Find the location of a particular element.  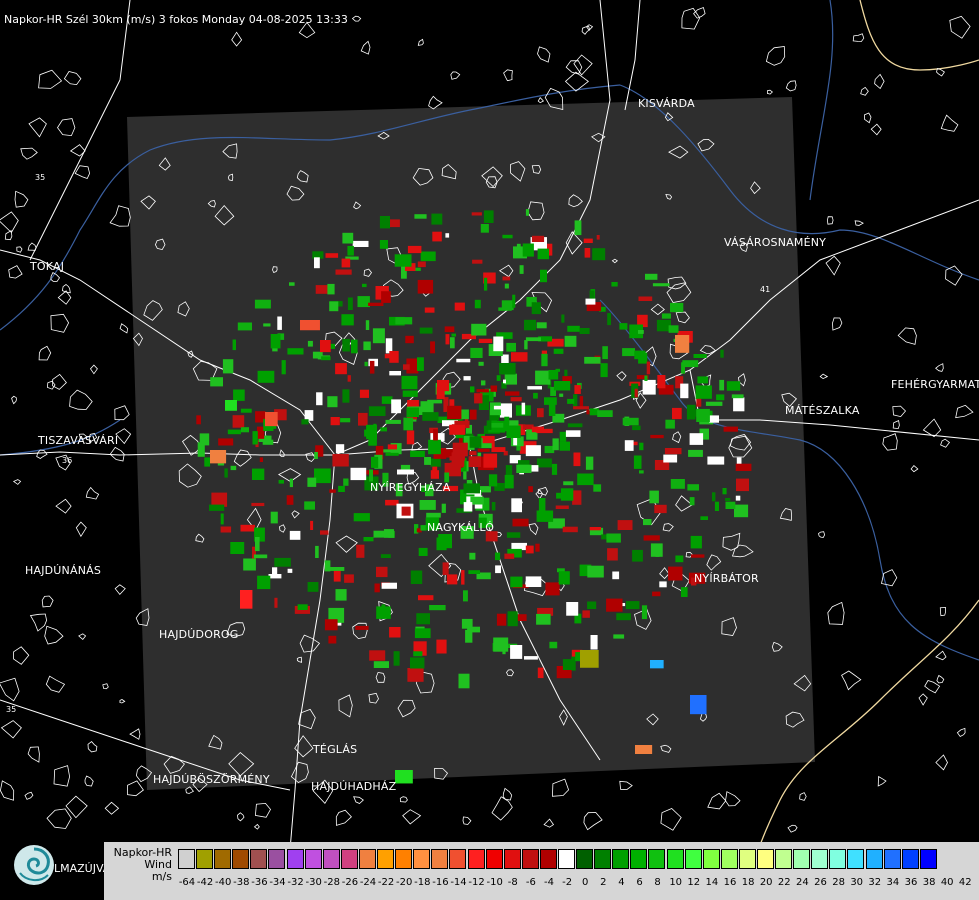

legend-tick-label: -34 is located at coordinates (277, 882).